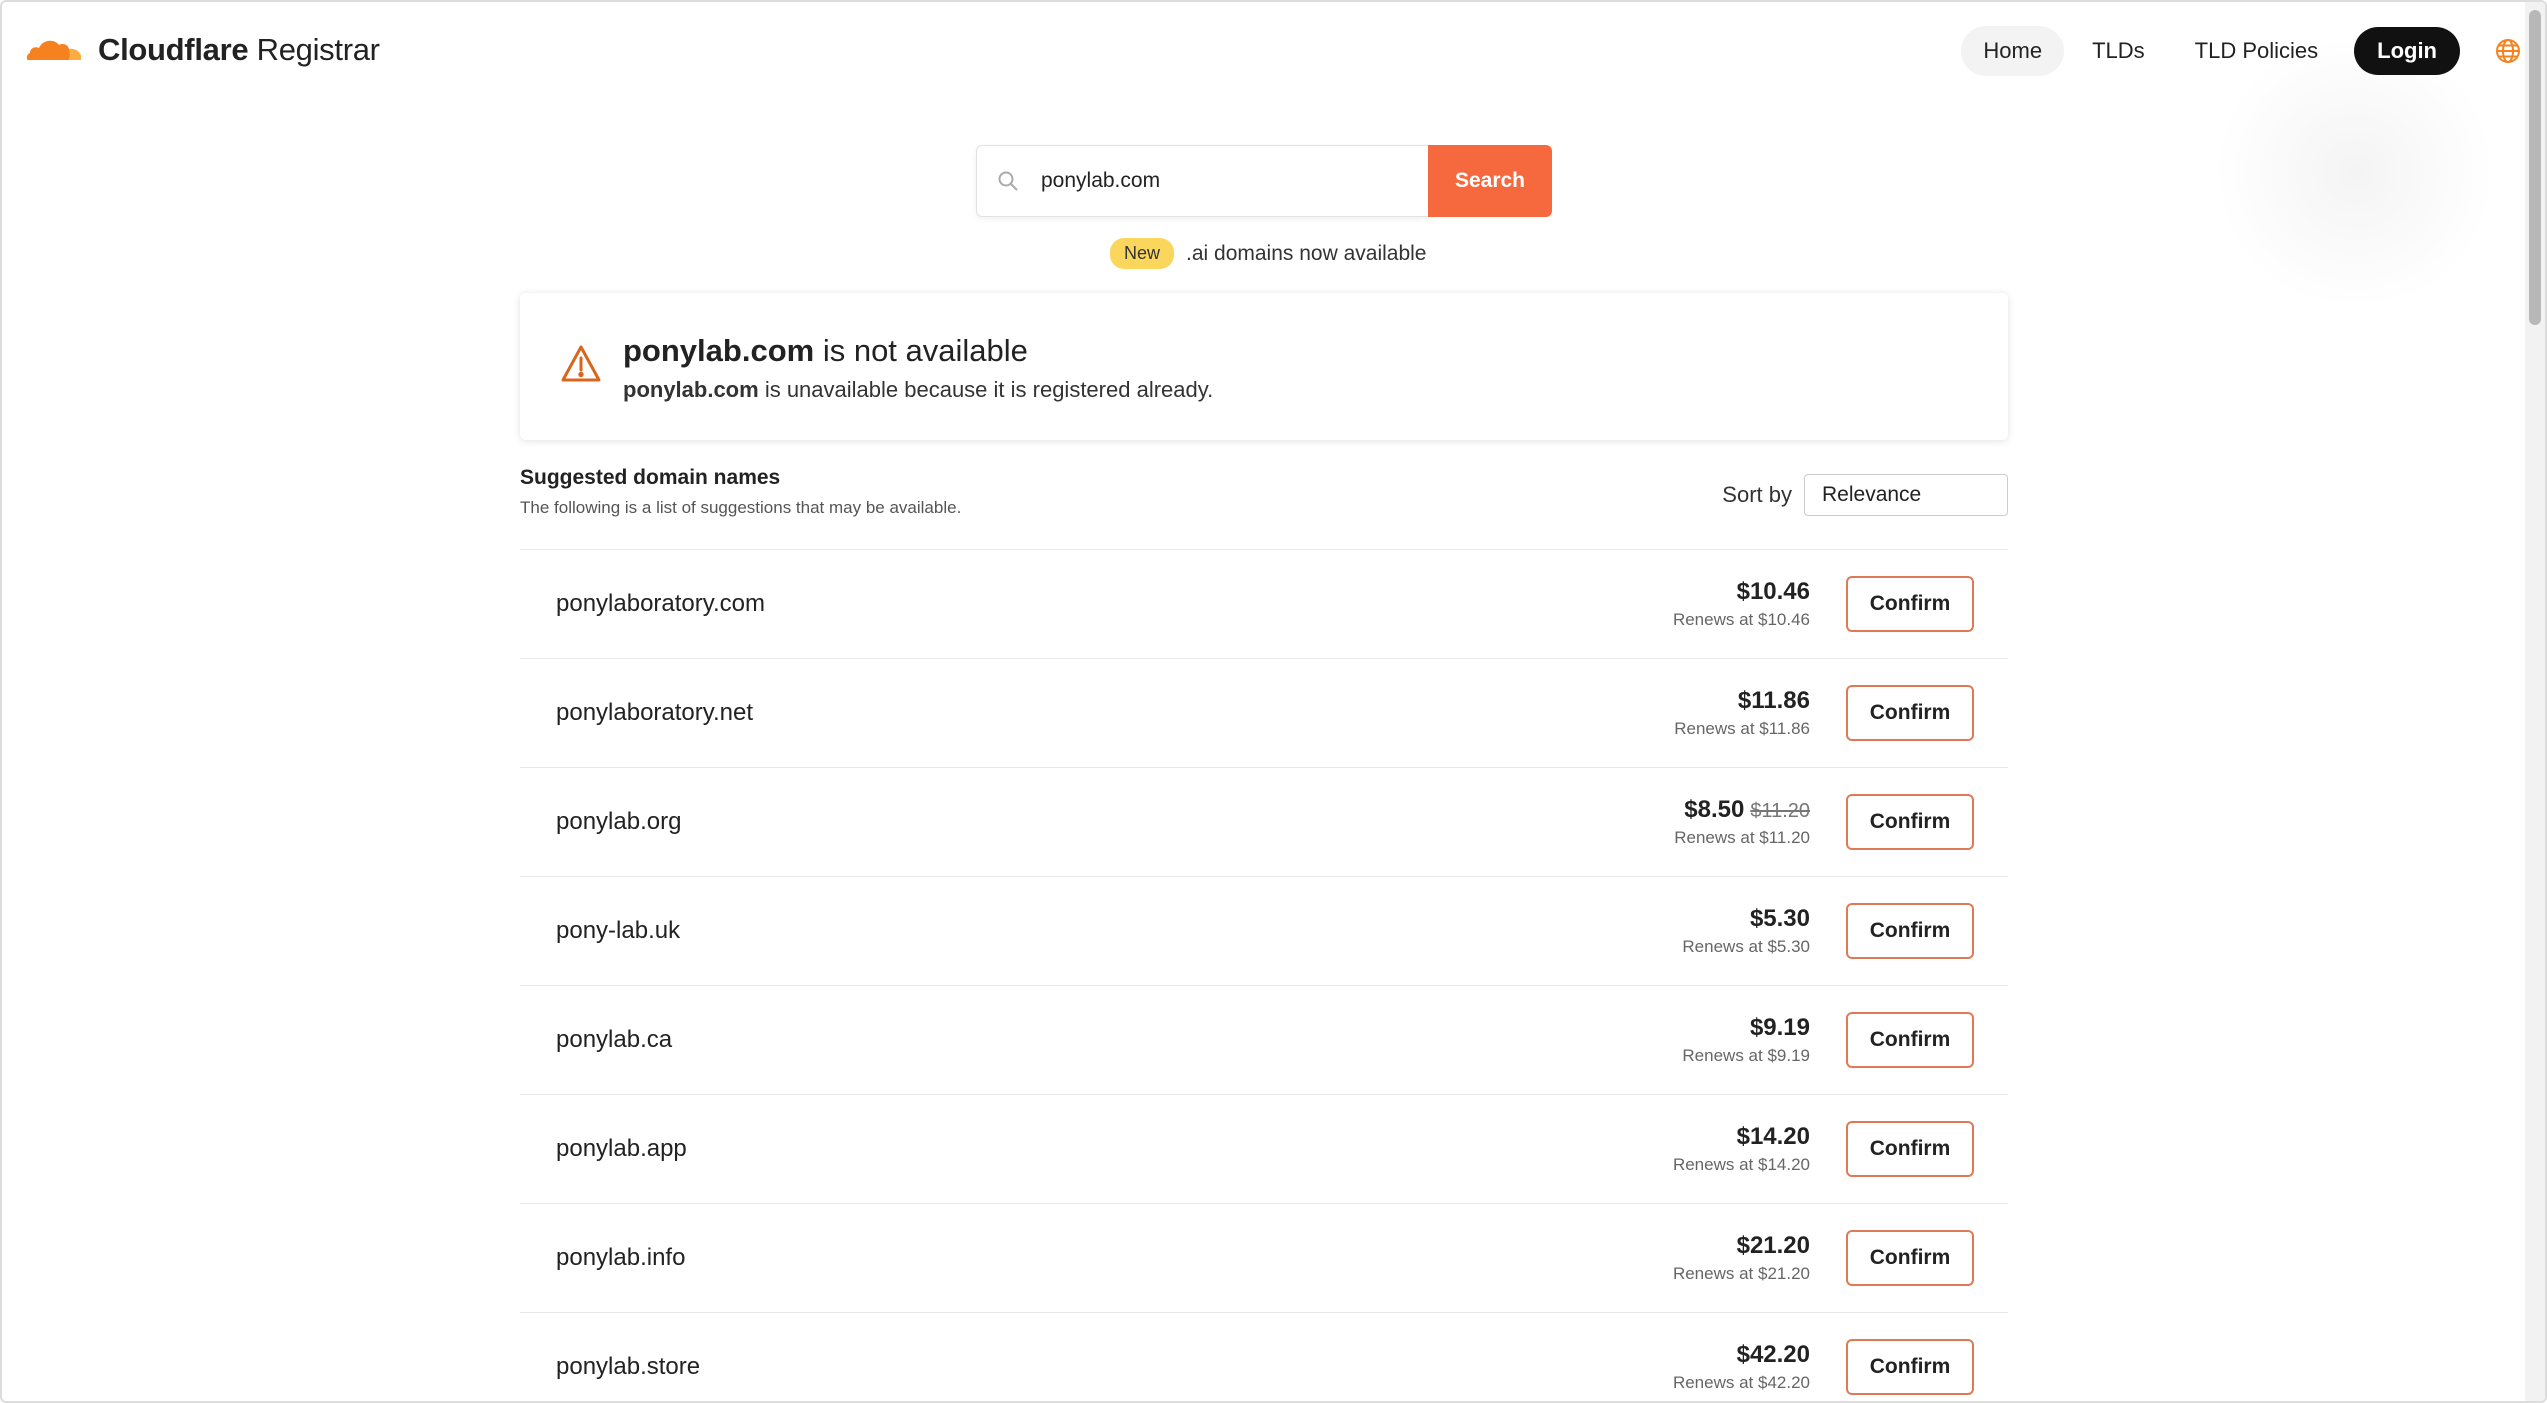  I want to click on domain-name: ponylab.ca, so click(614, 1039).